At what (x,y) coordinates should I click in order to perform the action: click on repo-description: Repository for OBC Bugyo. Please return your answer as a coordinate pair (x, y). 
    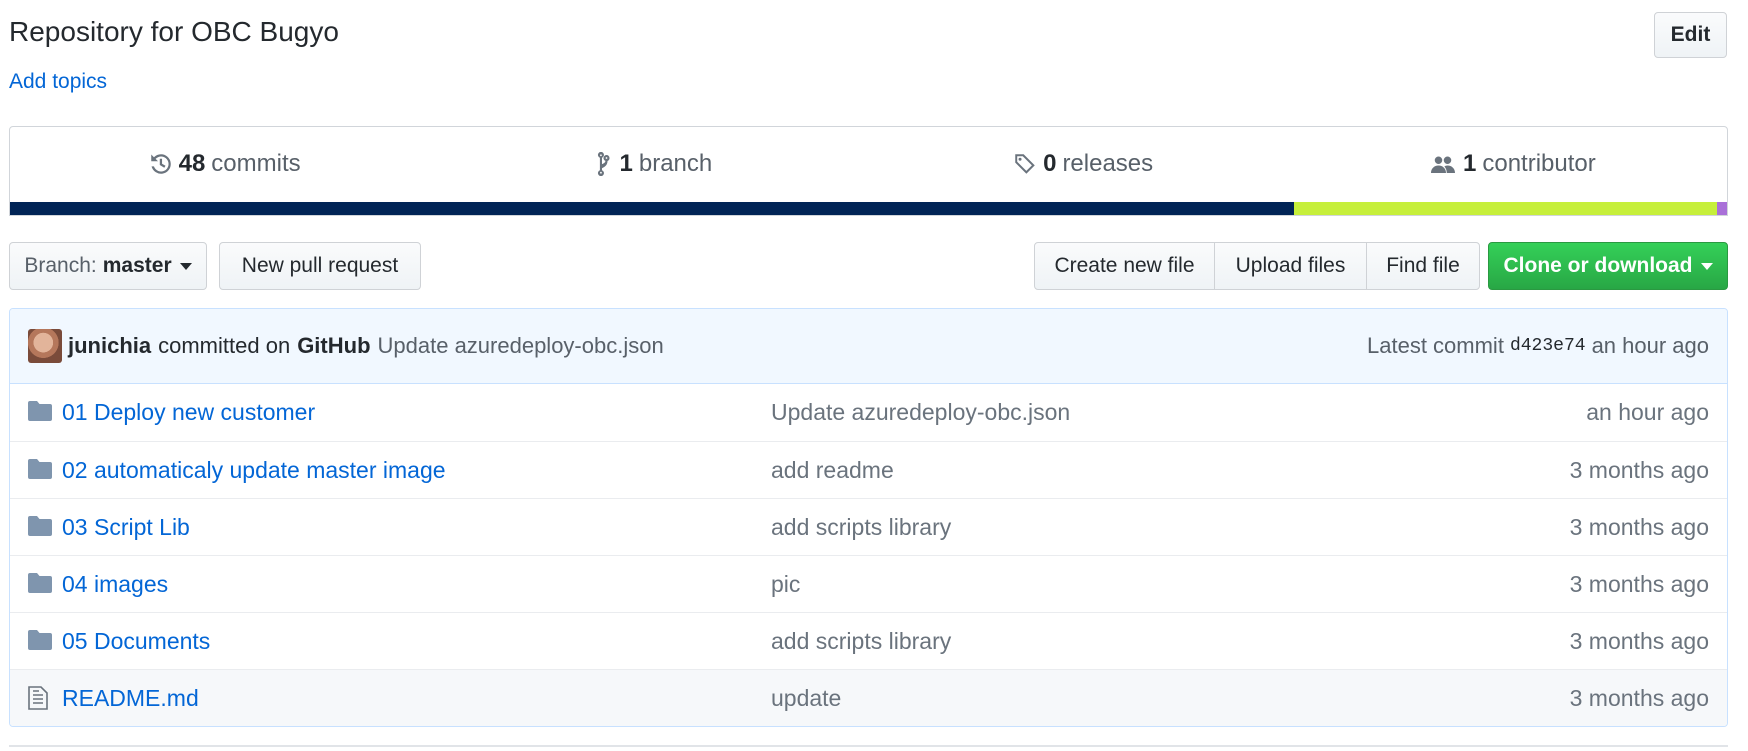
    Looking at the image, I should click on (174, 31).